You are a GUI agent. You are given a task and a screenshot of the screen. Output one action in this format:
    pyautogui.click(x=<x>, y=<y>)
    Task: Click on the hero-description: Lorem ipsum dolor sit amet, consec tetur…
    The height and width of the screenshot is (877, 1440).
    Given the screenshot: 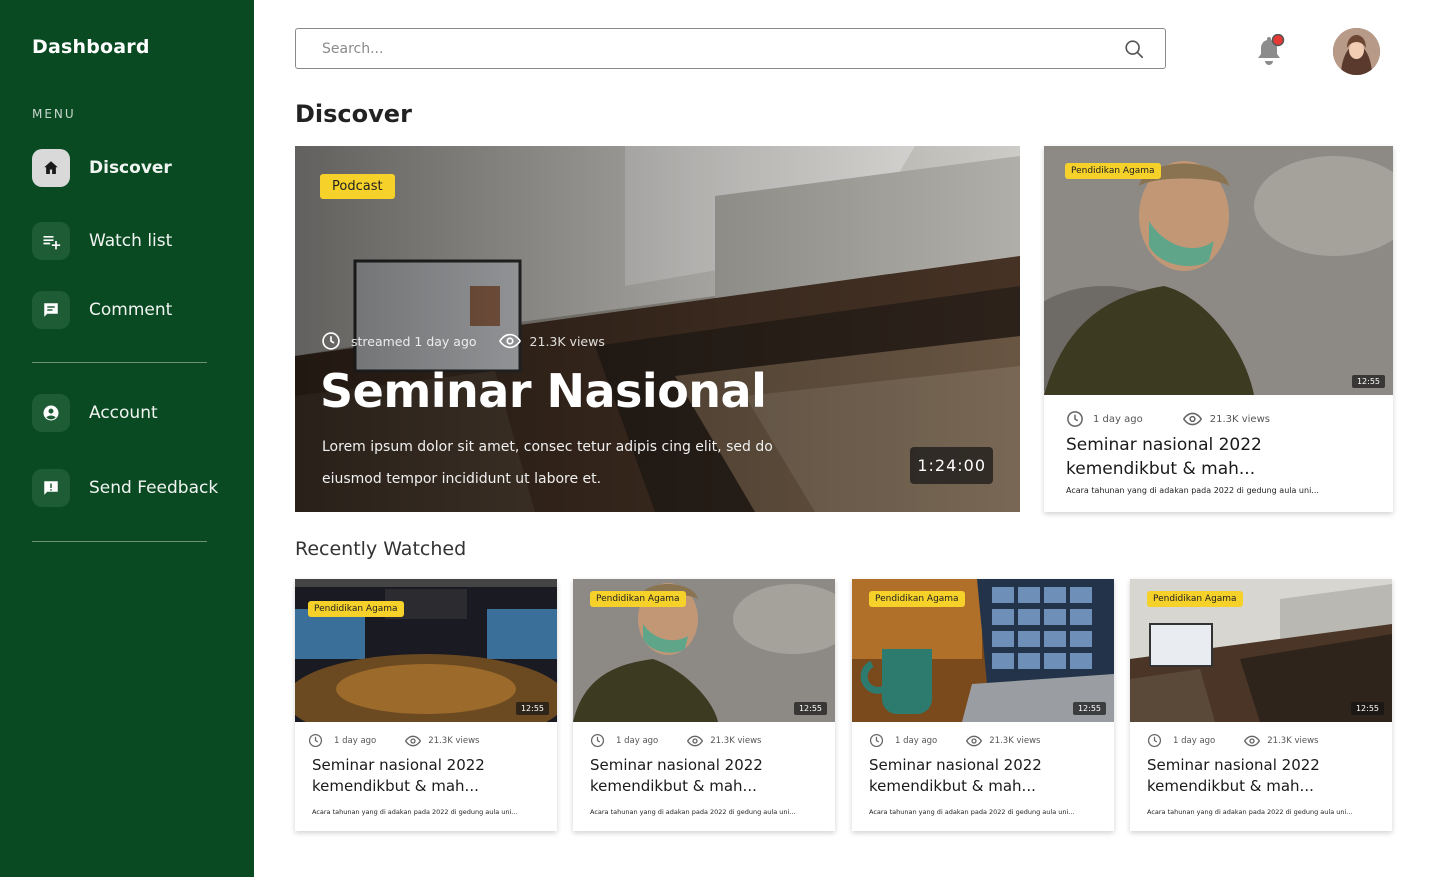 What is the action you would take?
    pyautogui.click(x=547, y=463)
    